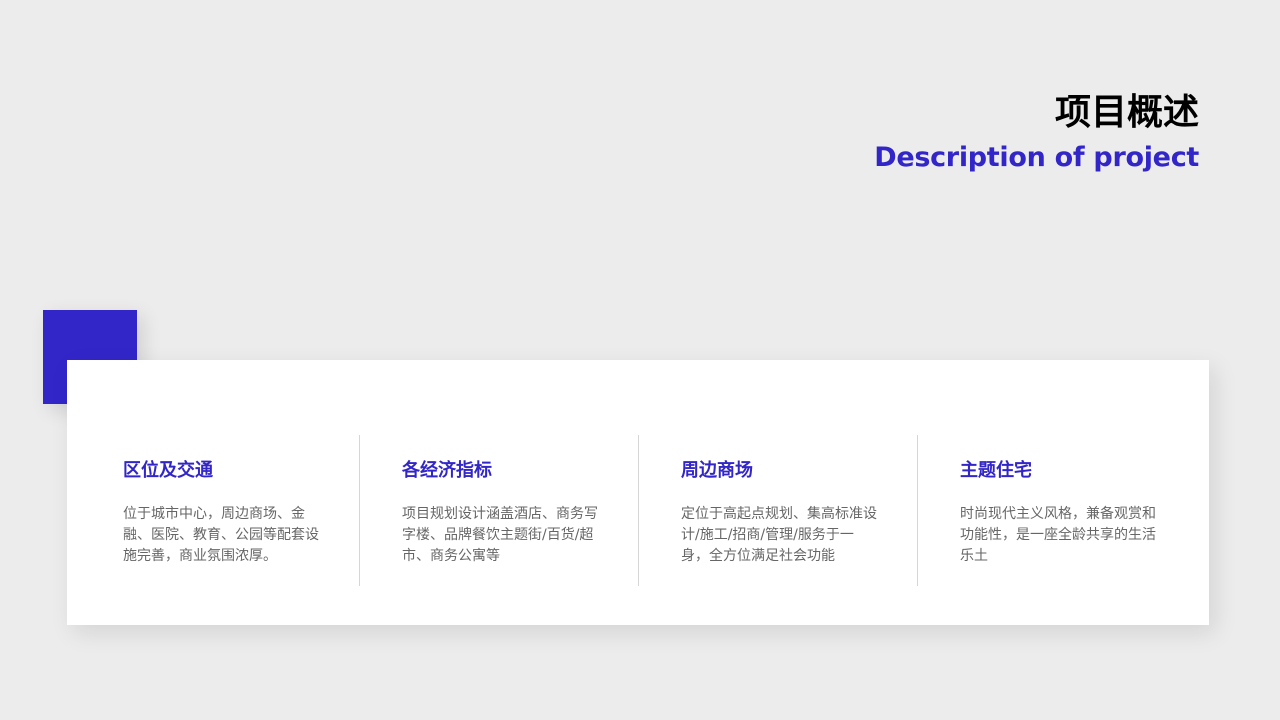 The image size is (1280, 720). What do you see at coordinates (1126, 112) in the screenshot?
I see `page-title: 项目概述` at bounding box center [1126, 112].